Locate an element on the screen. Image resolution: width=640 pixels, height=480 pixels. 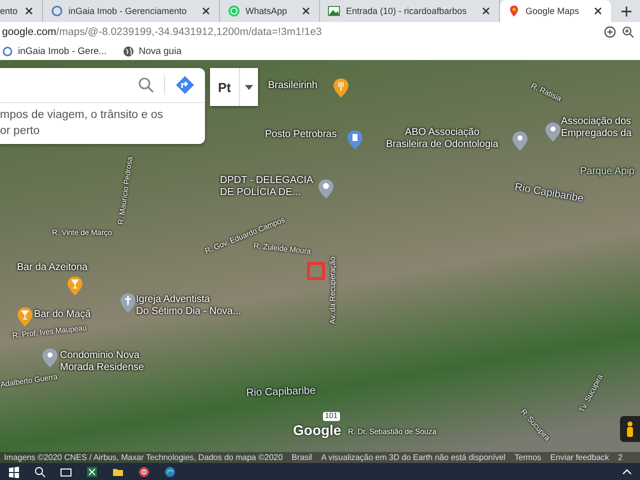
park-label: Parque Apip is located at coordinates (607, 172).